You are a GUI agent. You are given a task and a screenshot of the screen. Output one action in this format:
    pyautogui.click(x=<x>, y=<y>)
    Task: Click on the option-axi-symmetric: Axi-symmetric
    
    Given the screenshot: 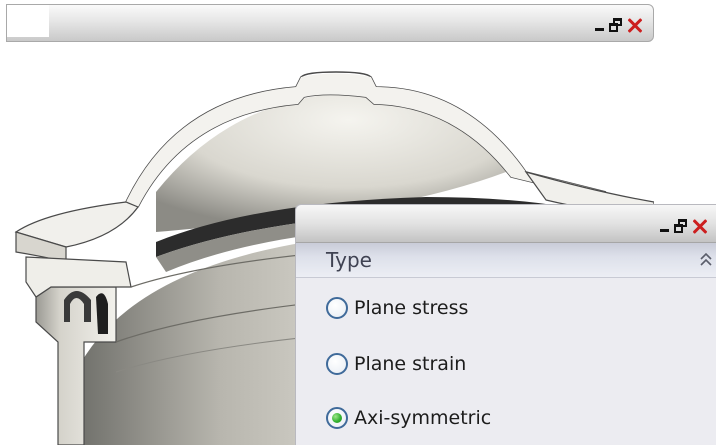 What is the action you would take?
    pyautogui.click(x=408, y=418)
    